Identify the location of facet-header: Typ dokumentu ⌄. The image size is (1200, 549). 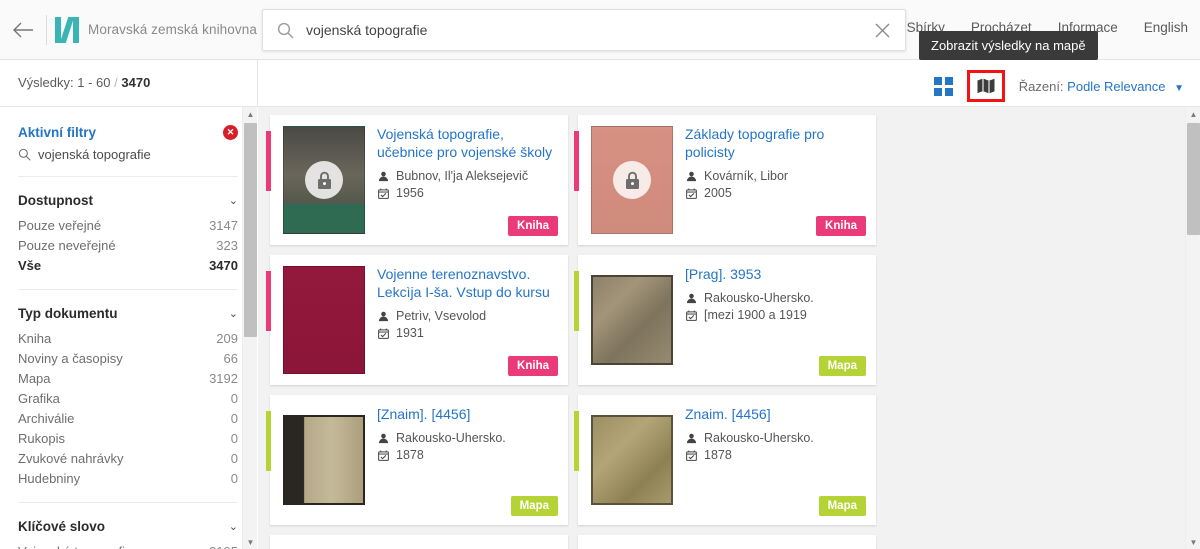
(128, 313).